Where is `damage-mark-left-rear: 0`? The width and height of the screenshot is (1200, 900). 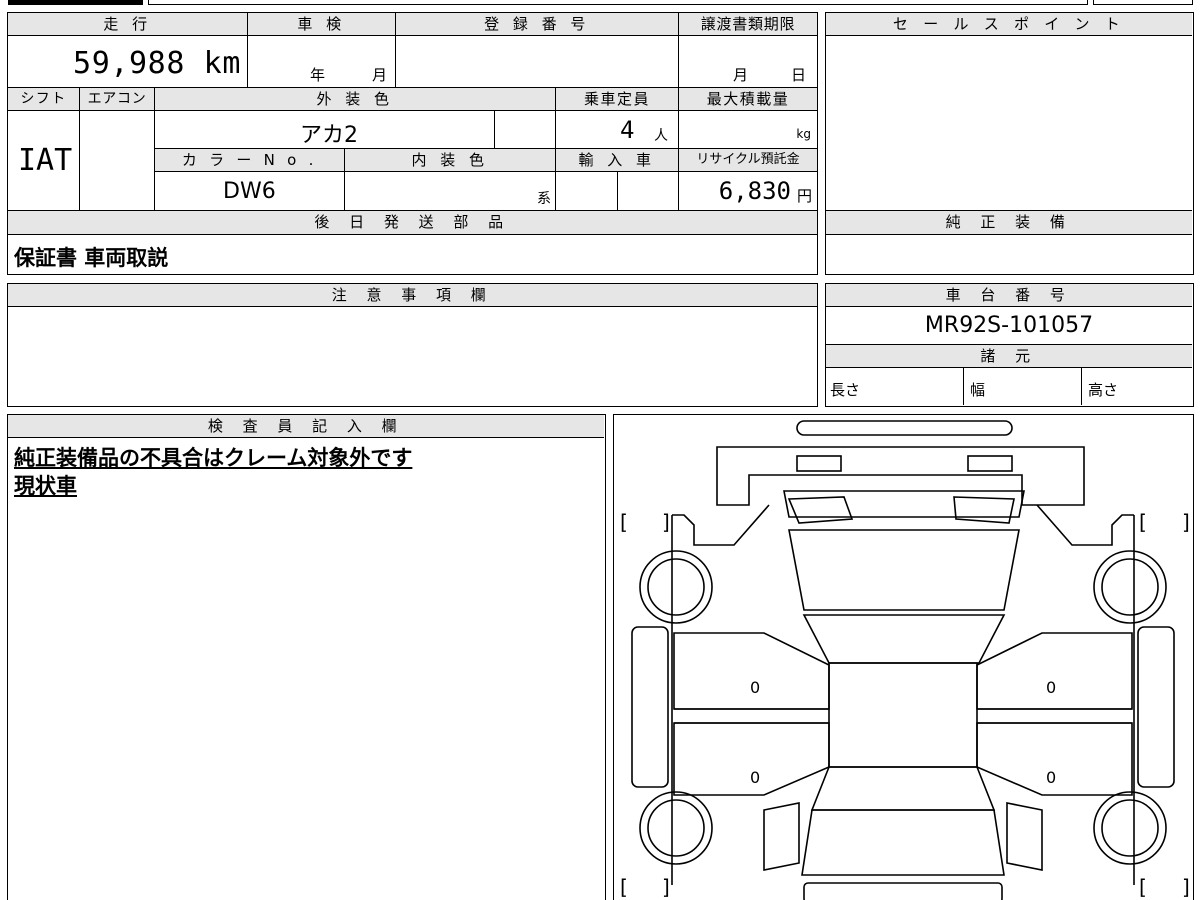 damage-mark-left-rear: 0 is located at coordinates (755, 777).